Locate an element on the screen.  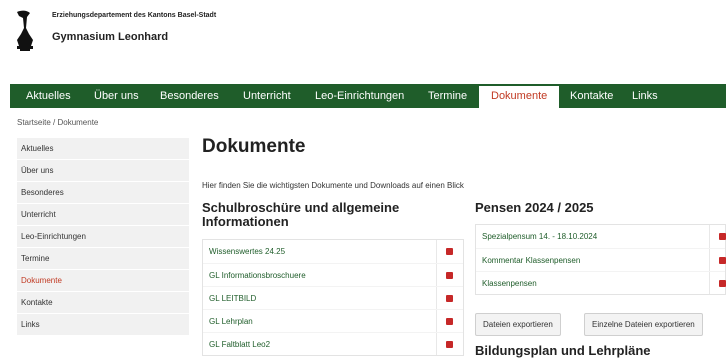
page-title: Dokumente is located at coordinates (254, 146).